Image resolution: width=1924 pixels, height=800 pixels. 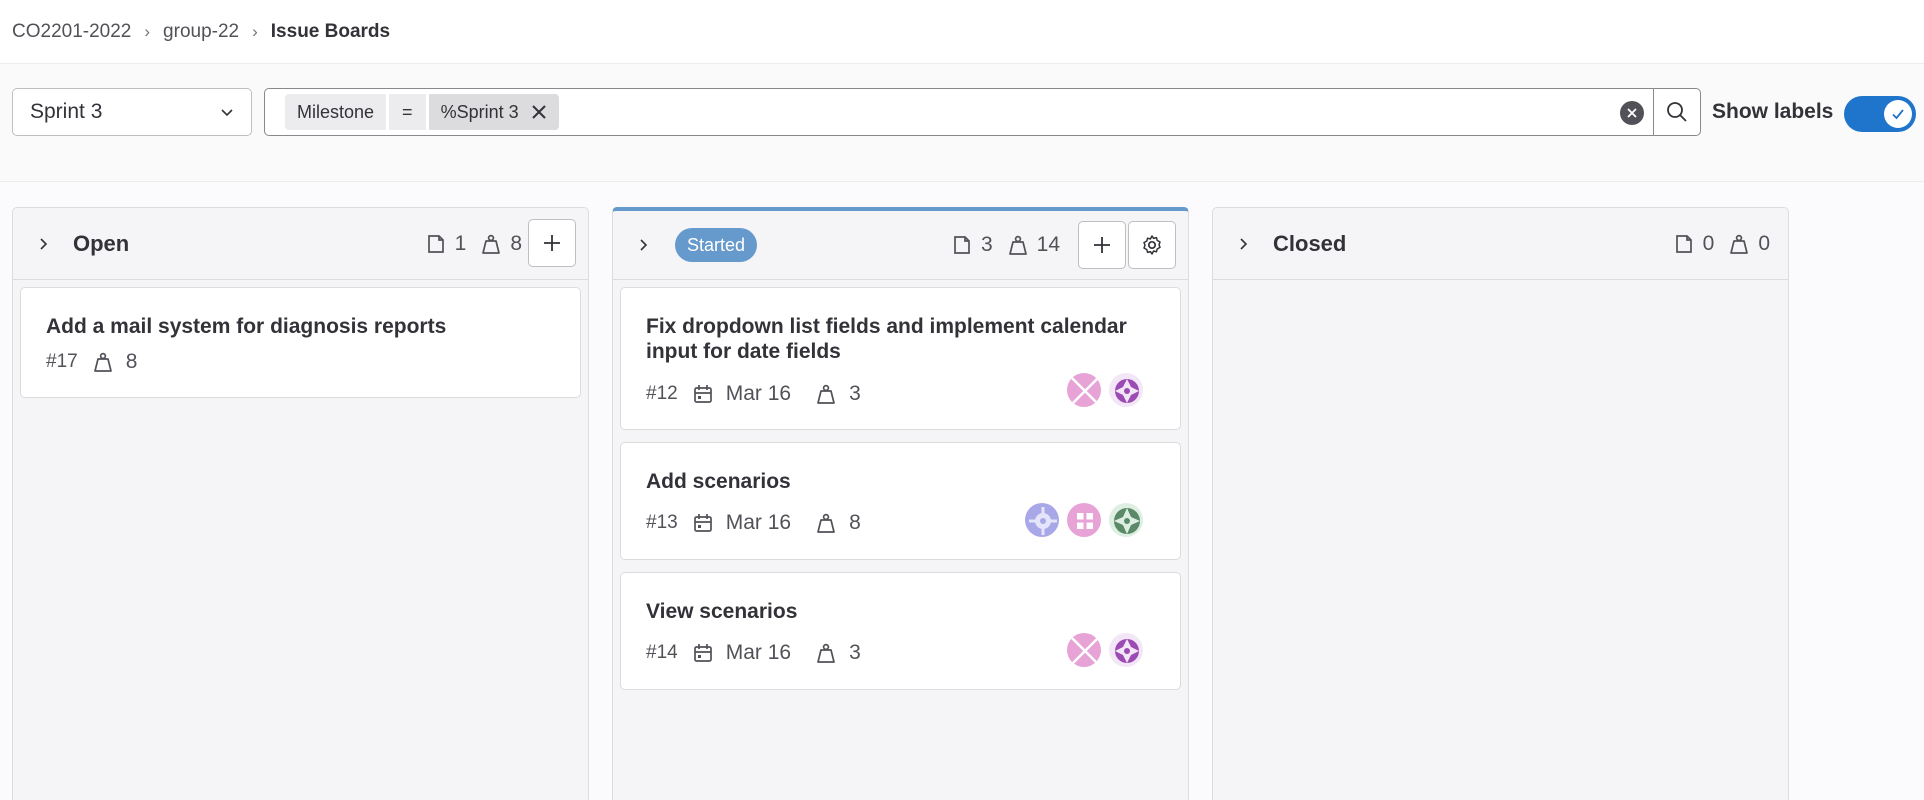 What do you see at coordinates (1708, 243) in the screenshot?
I see `issue-count-value: 0` at bounding box center [1708, 243].